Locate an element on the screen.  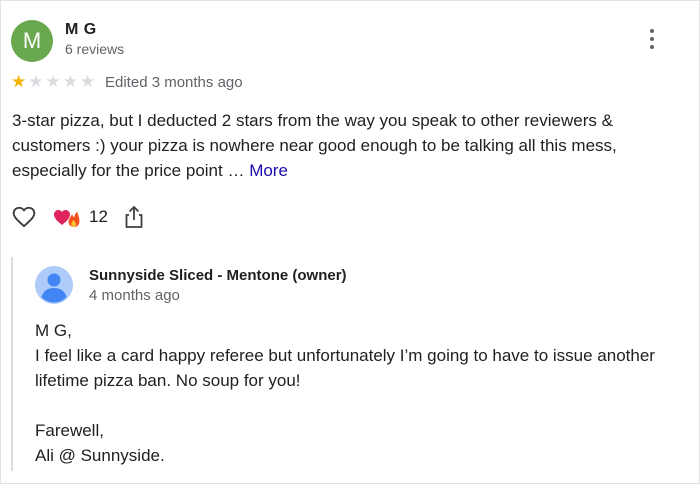
heart-icon is located at coordinates (24, 217).